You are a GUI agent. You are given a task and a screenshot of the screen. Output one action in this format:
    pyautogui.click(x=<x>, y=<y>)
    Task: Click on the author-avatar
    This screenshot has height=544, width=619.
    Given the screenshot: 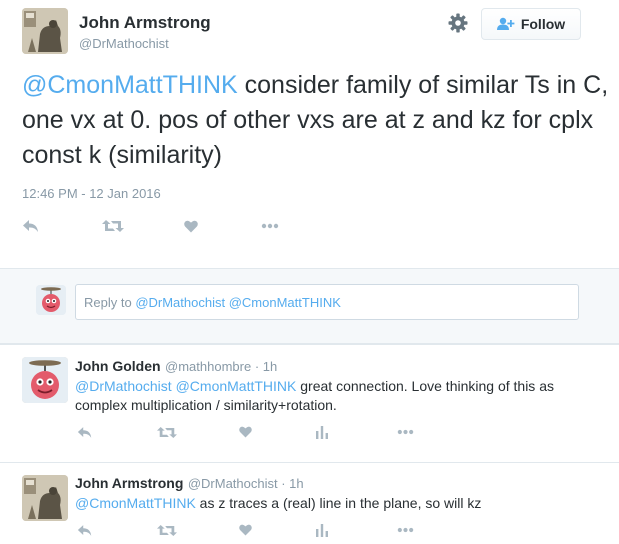 What is the action you would take?
    pyautogui.click(x=45, y=31)
    